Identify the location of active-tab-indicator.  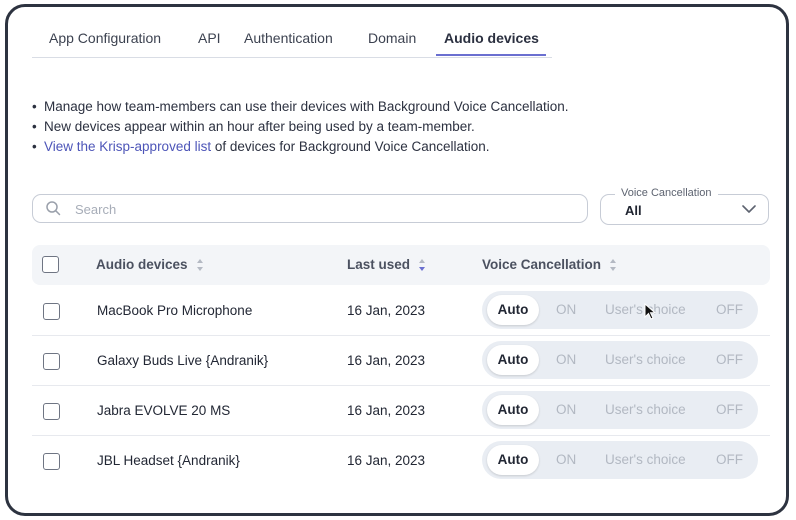
(491, 55).